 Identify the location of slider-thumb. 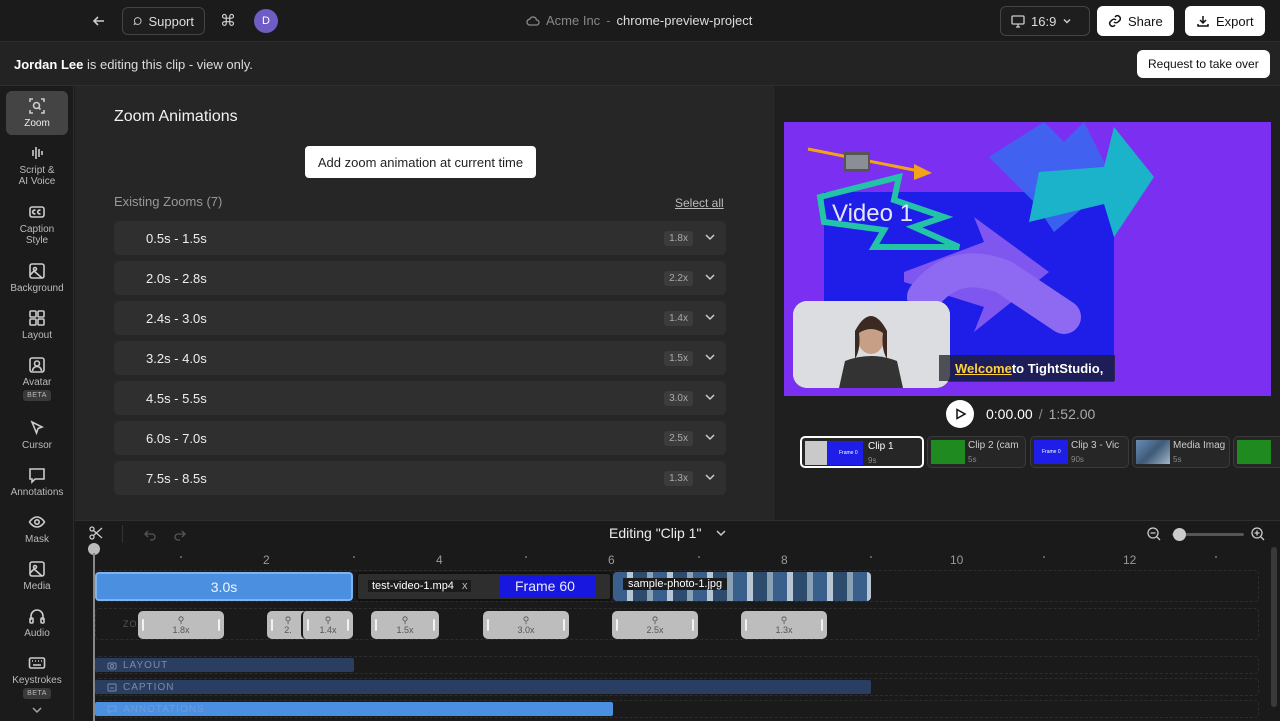
(1180, 534).